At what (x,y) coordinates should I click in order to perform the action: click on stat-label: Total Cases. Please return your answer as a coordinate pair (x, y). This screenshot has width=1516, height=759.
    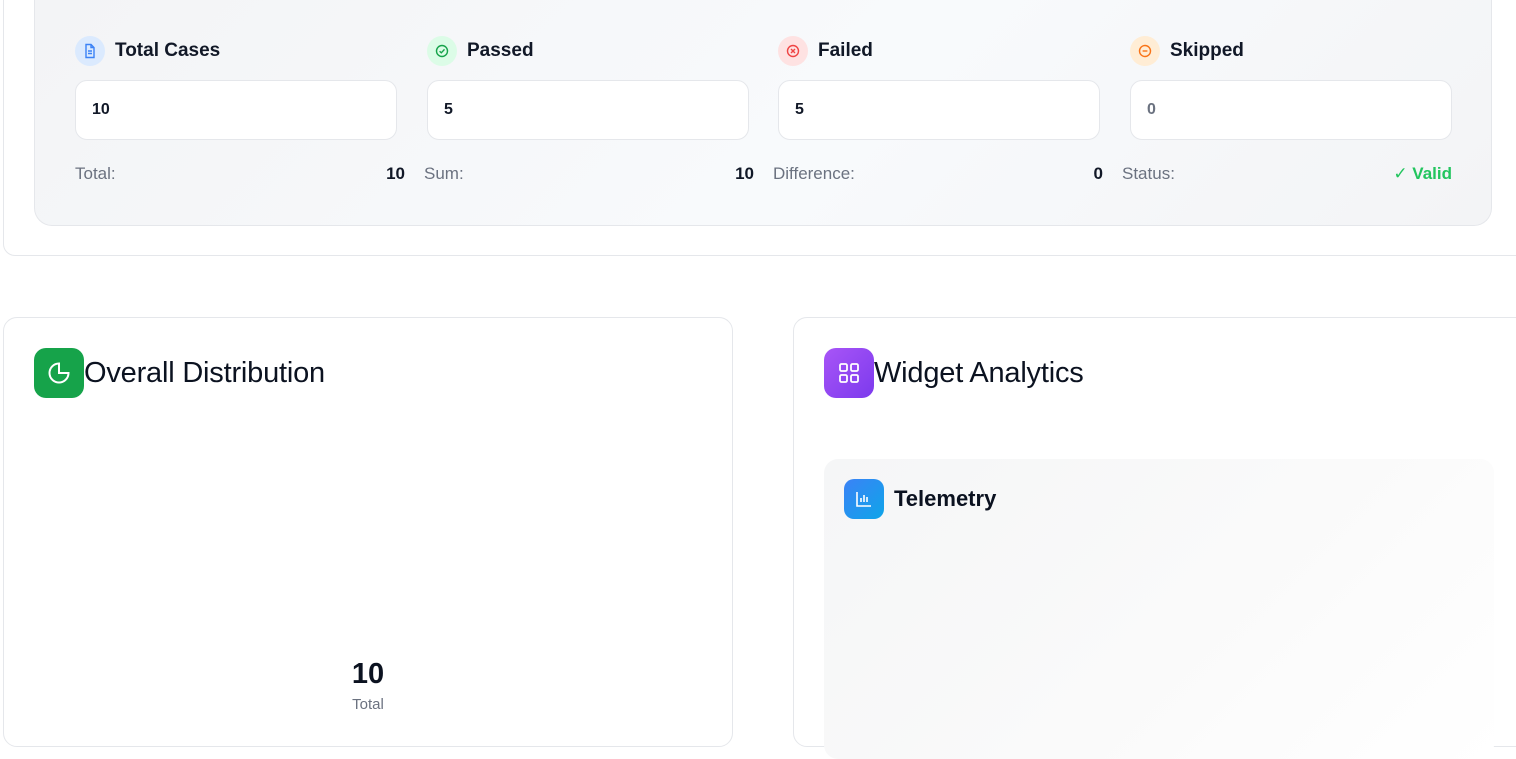
    Looking at the image, I should click on (168, 50).